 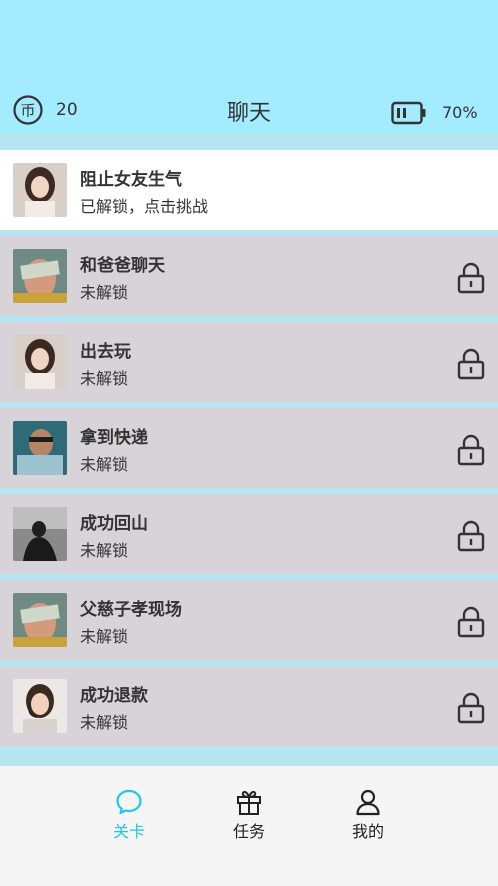 I want to click on tab-label: 关卡, so click(x=128, y=831).